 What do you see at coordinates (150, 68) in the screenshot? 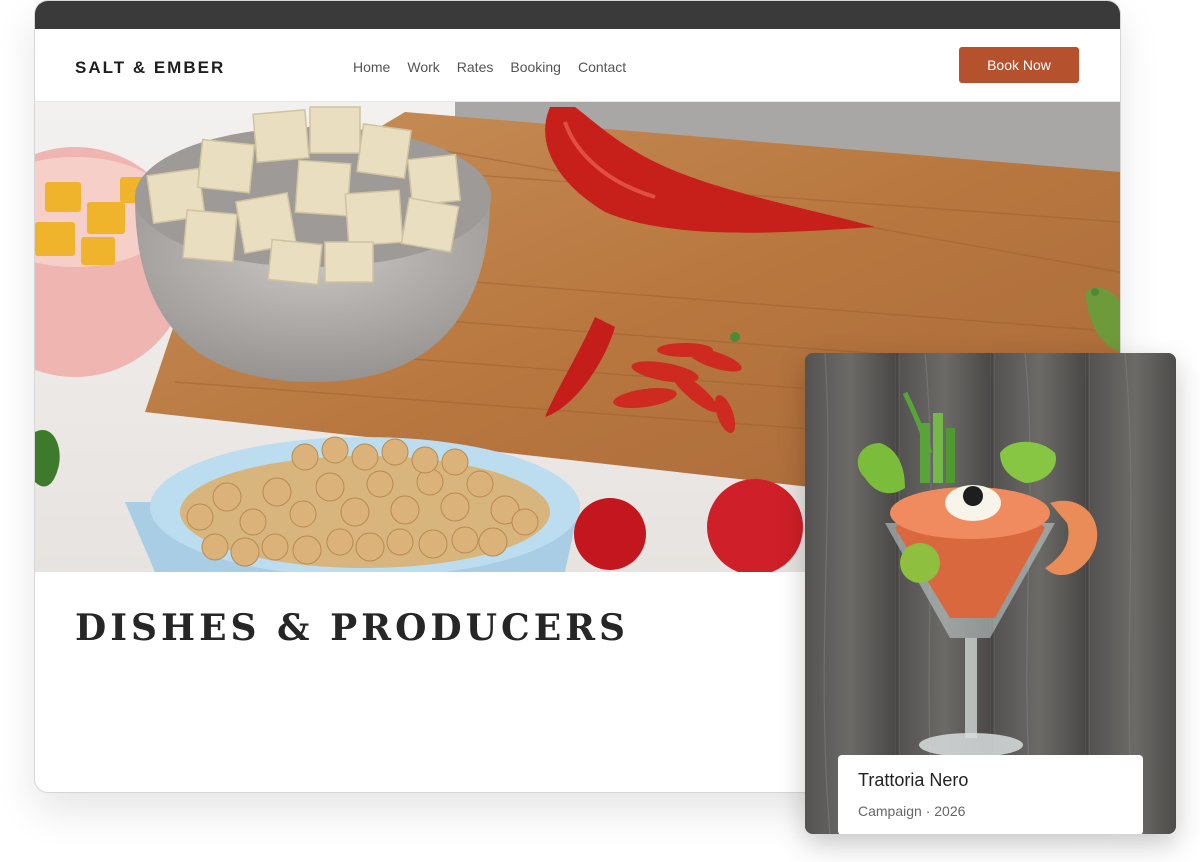
I see `site-logo: SALT & EMBER` at bounding box center [150, 68].